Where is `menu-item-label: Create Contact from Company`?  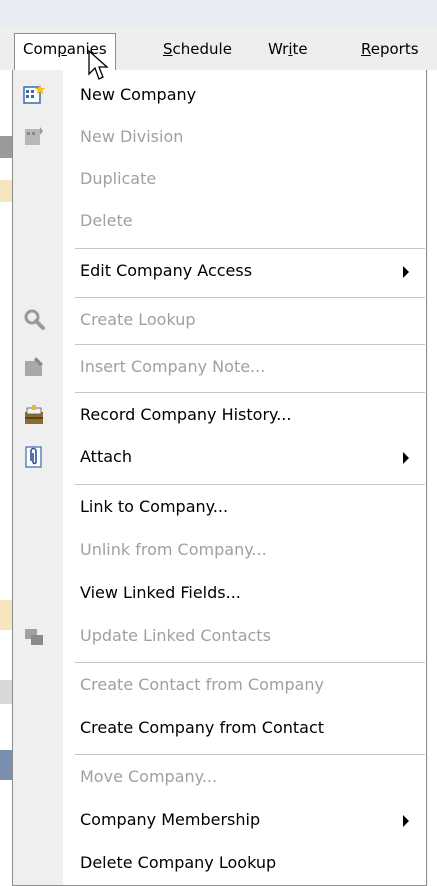
menu-item-label: Create Contact from Company is located at coordinates (202, 684).